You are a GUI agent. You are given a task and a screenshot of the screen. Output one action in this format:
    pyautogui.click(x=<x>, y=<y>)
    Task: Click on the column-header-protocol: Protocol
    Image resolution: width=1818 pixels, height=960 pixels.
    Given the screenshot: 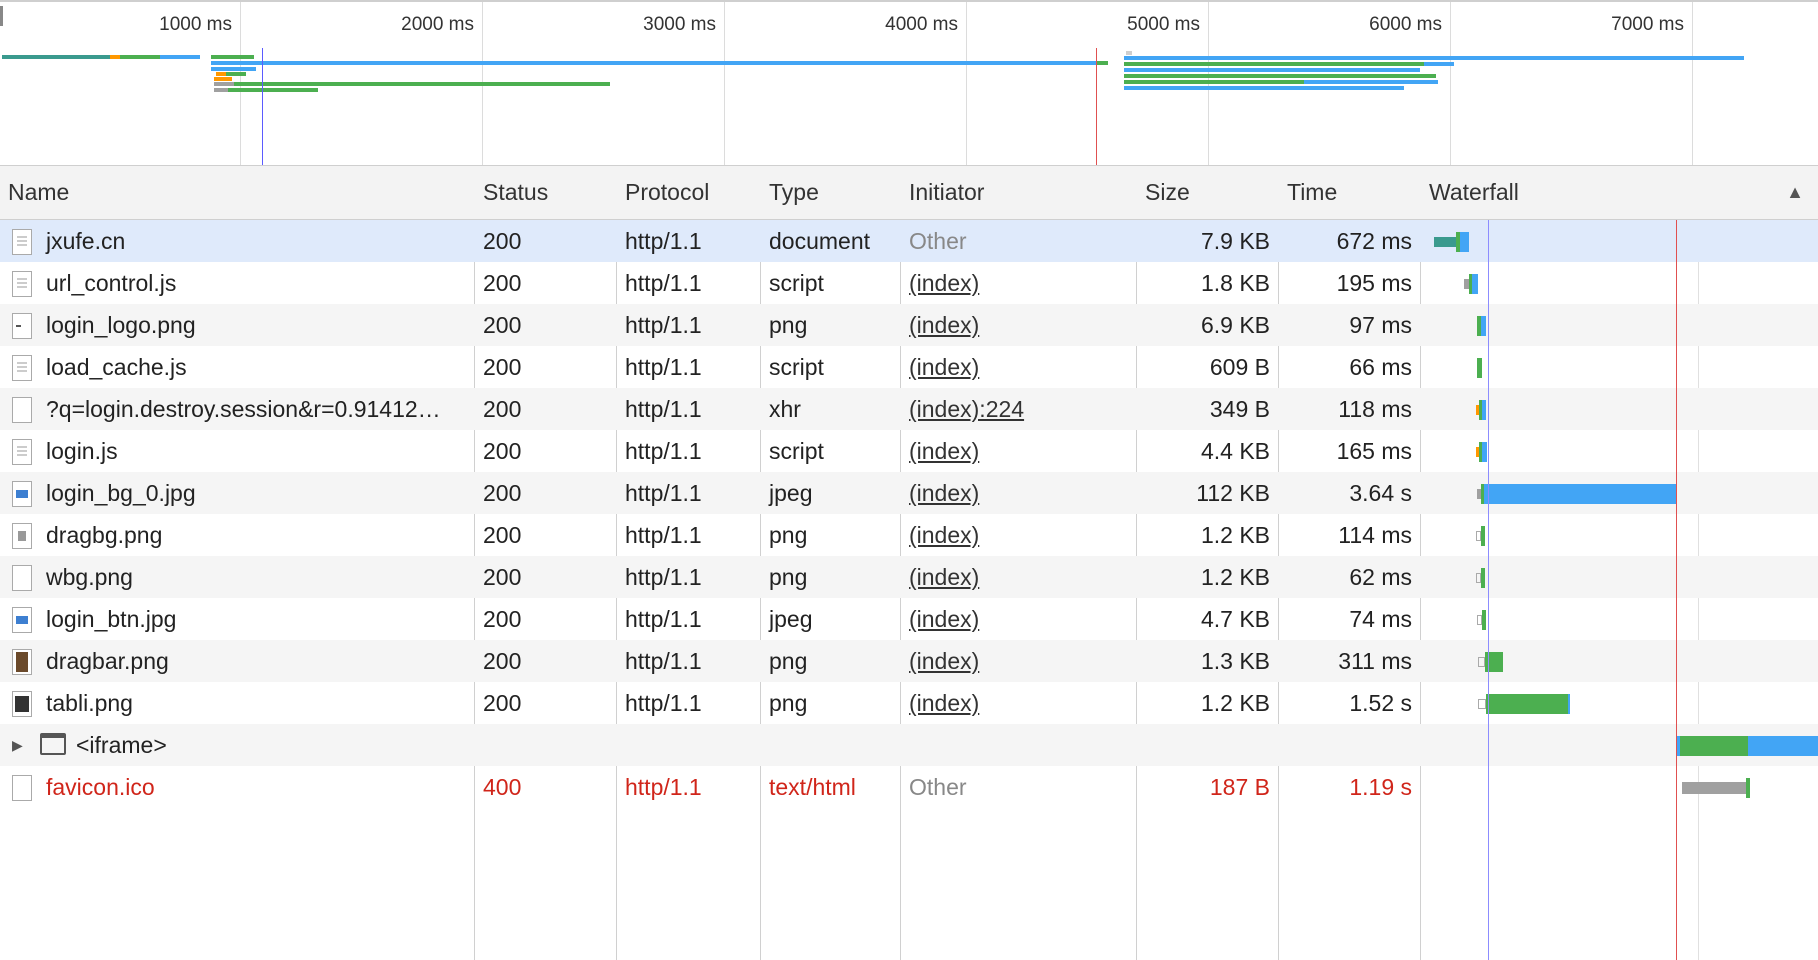 What is the action you would take?
    pyautogui.click(x=688, y=192)
    